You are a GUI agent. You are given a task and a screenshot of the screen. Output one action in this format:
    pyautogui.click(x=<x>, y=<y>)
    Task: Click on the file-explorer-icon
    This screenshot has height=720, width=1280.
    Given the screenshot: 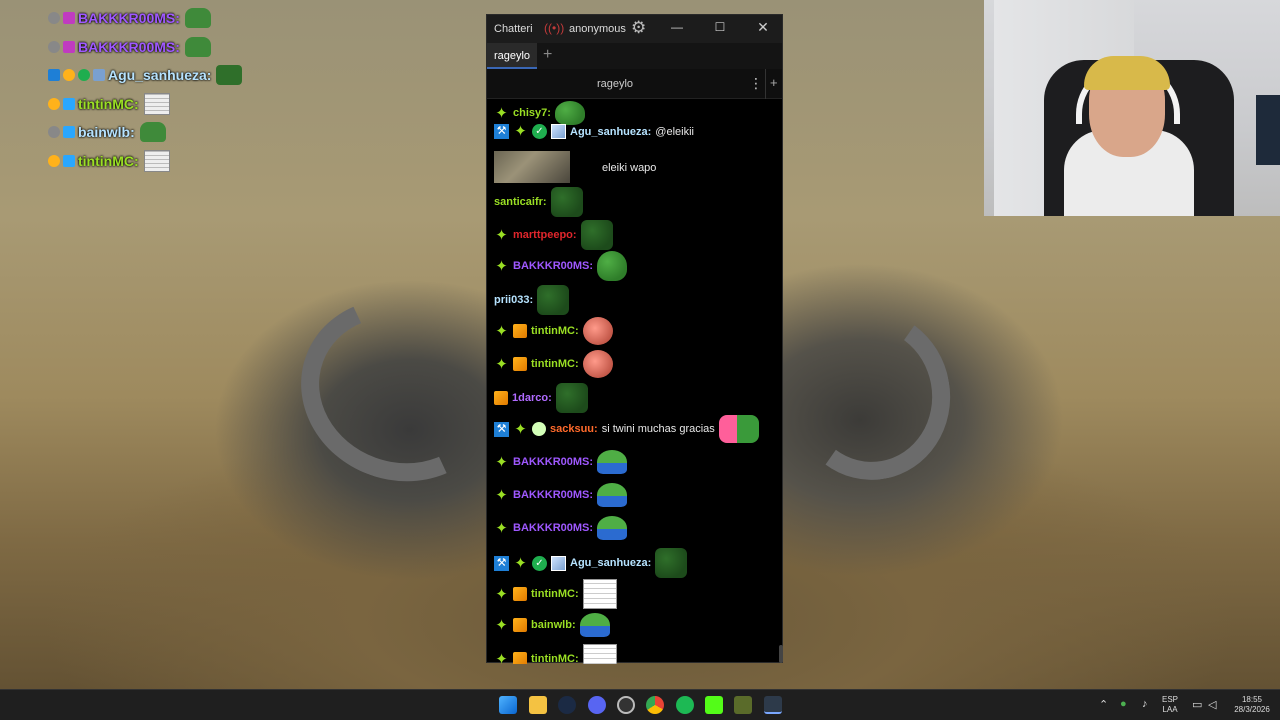 What is the action you would take?
    pyautogui.click(x=538, y=705)
    